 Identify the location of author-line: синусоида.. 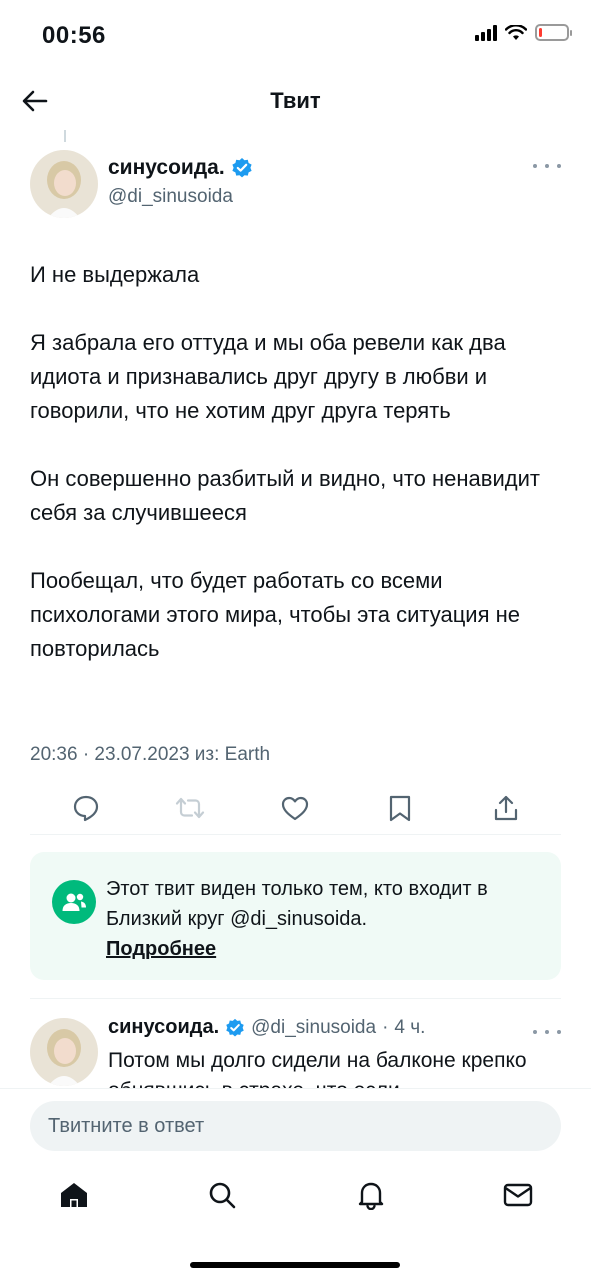
(180, 168).